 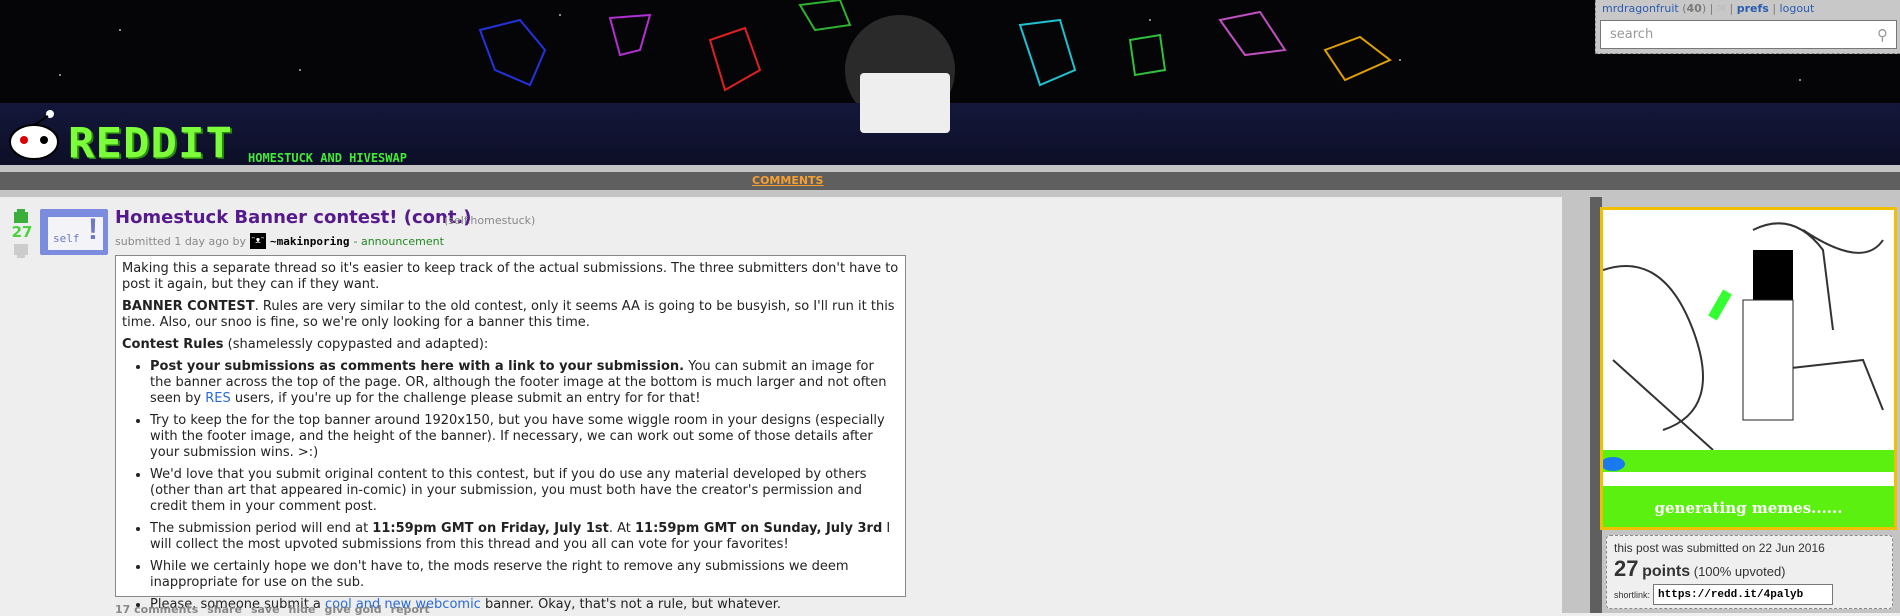 What do you see at coordinates (309, 241) in the screenshot?
I see `author-link: ~makinporing` at bounding box center [309, 241].